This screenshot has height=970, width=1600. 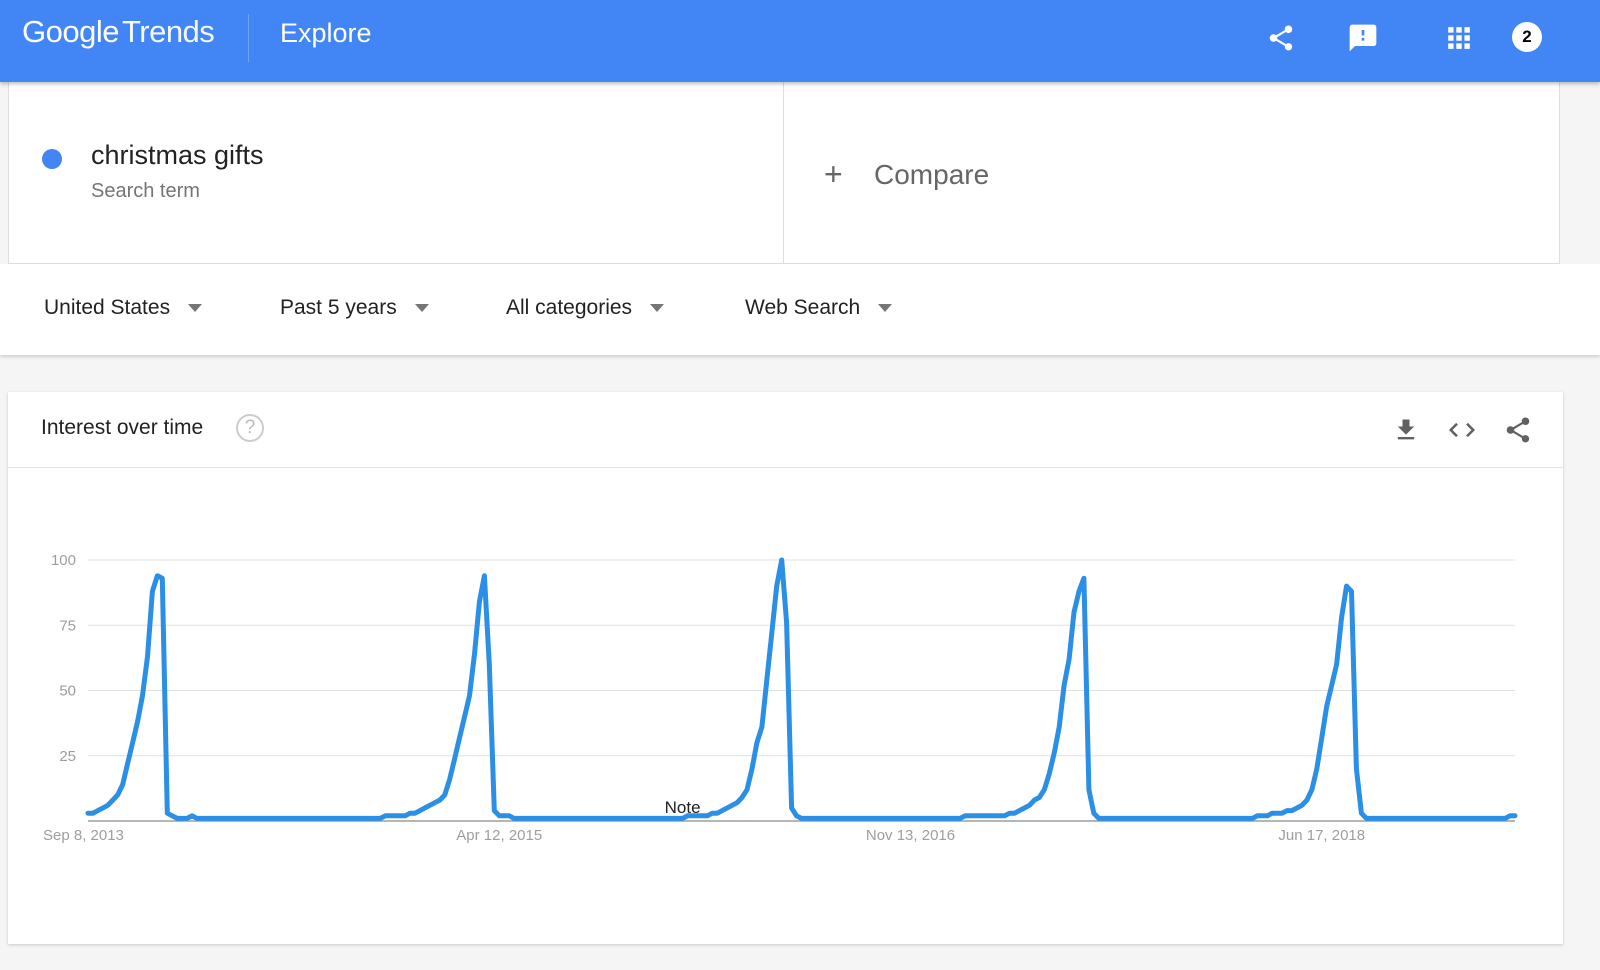 I want to click on feedback-button, so click(x=1363, y=38).